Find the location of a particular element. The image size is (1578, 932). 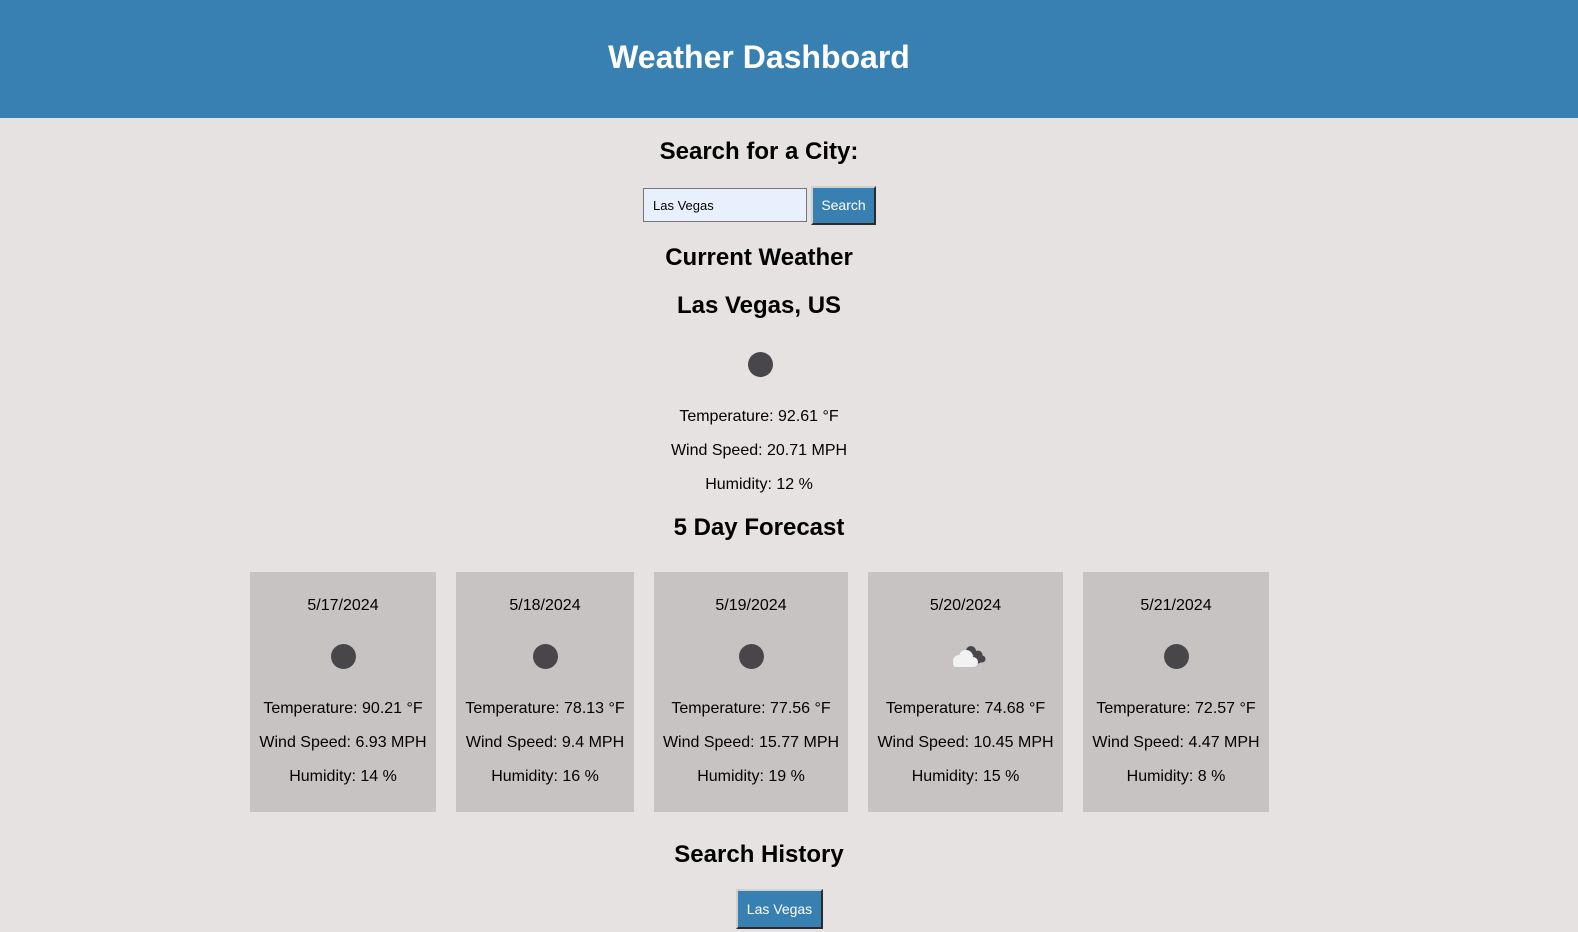

current-city-name: Las Vegas, US is located at coordinates (759, 305).